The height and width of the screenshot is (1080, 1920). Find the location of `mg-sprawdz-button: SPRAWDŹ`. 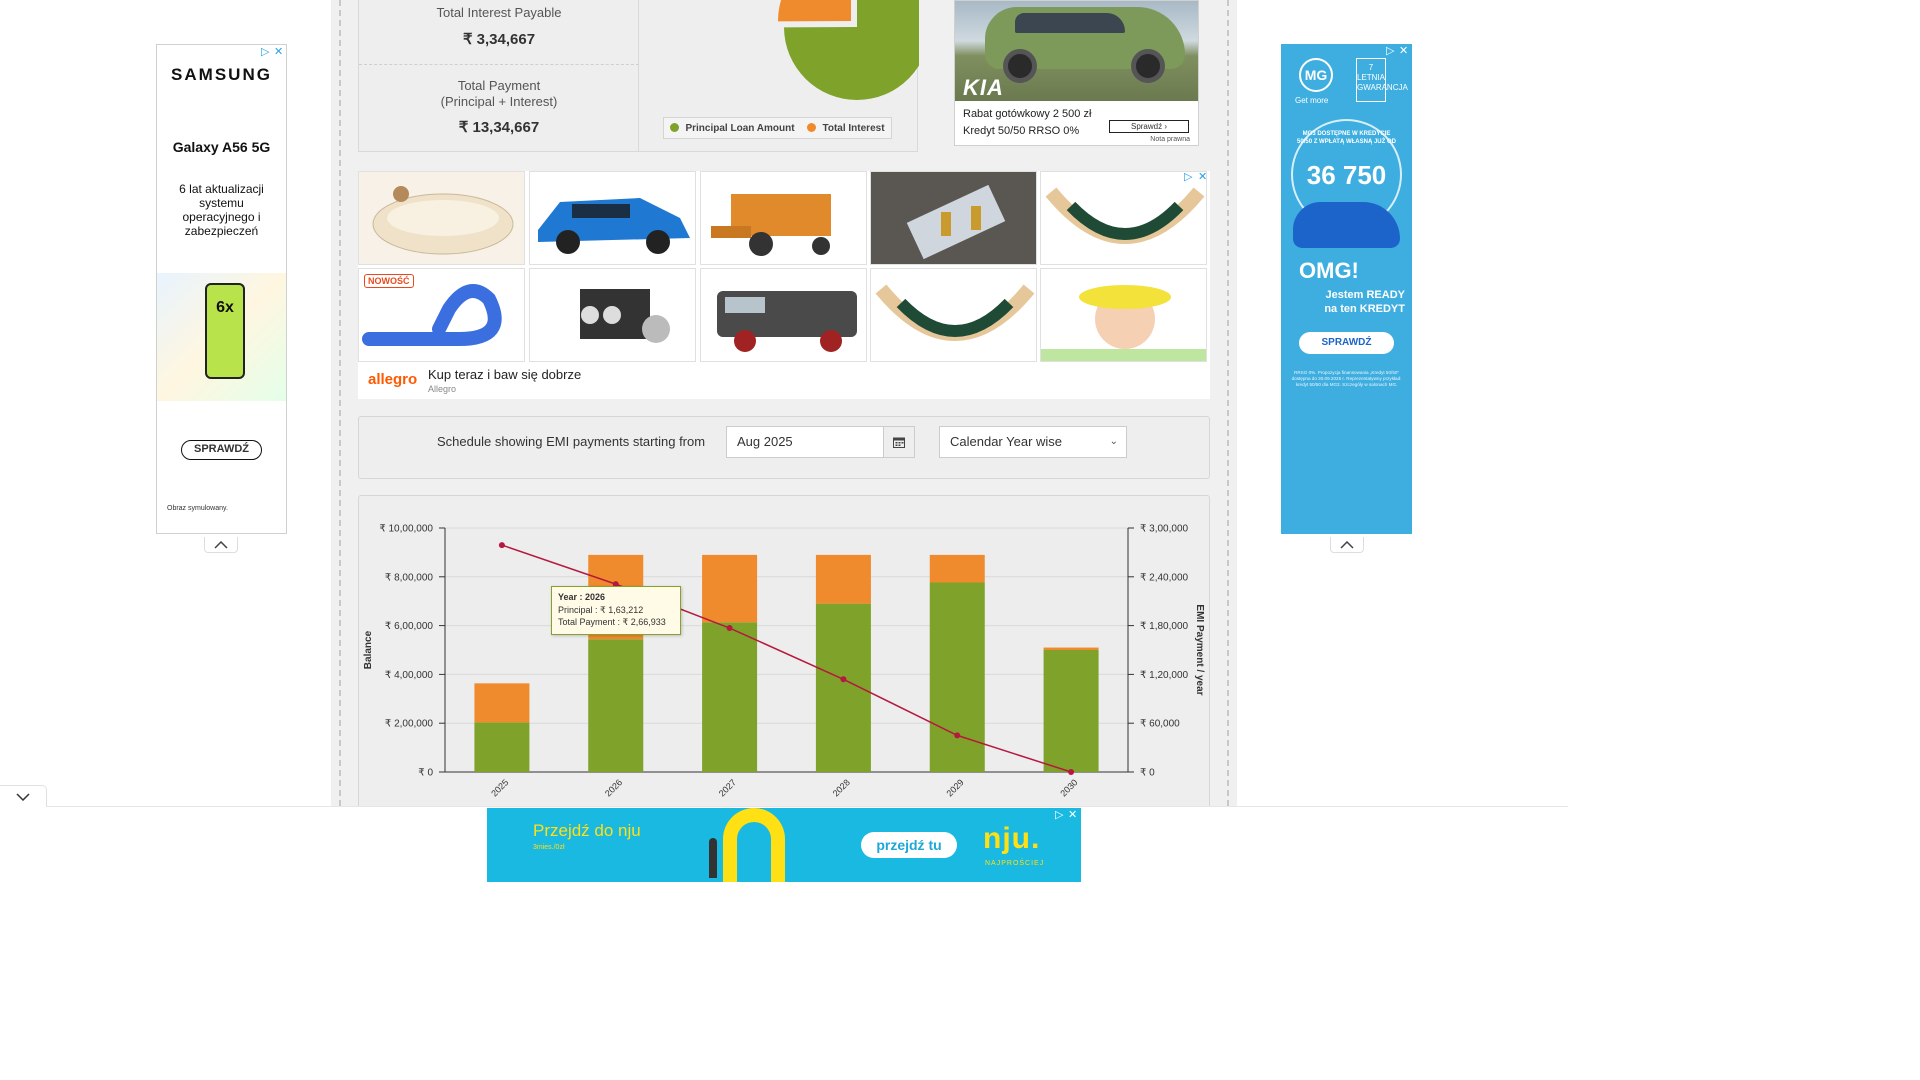

mg-sprawdz-button: SPRAWDŹ is located at coordinates (1346, 343).